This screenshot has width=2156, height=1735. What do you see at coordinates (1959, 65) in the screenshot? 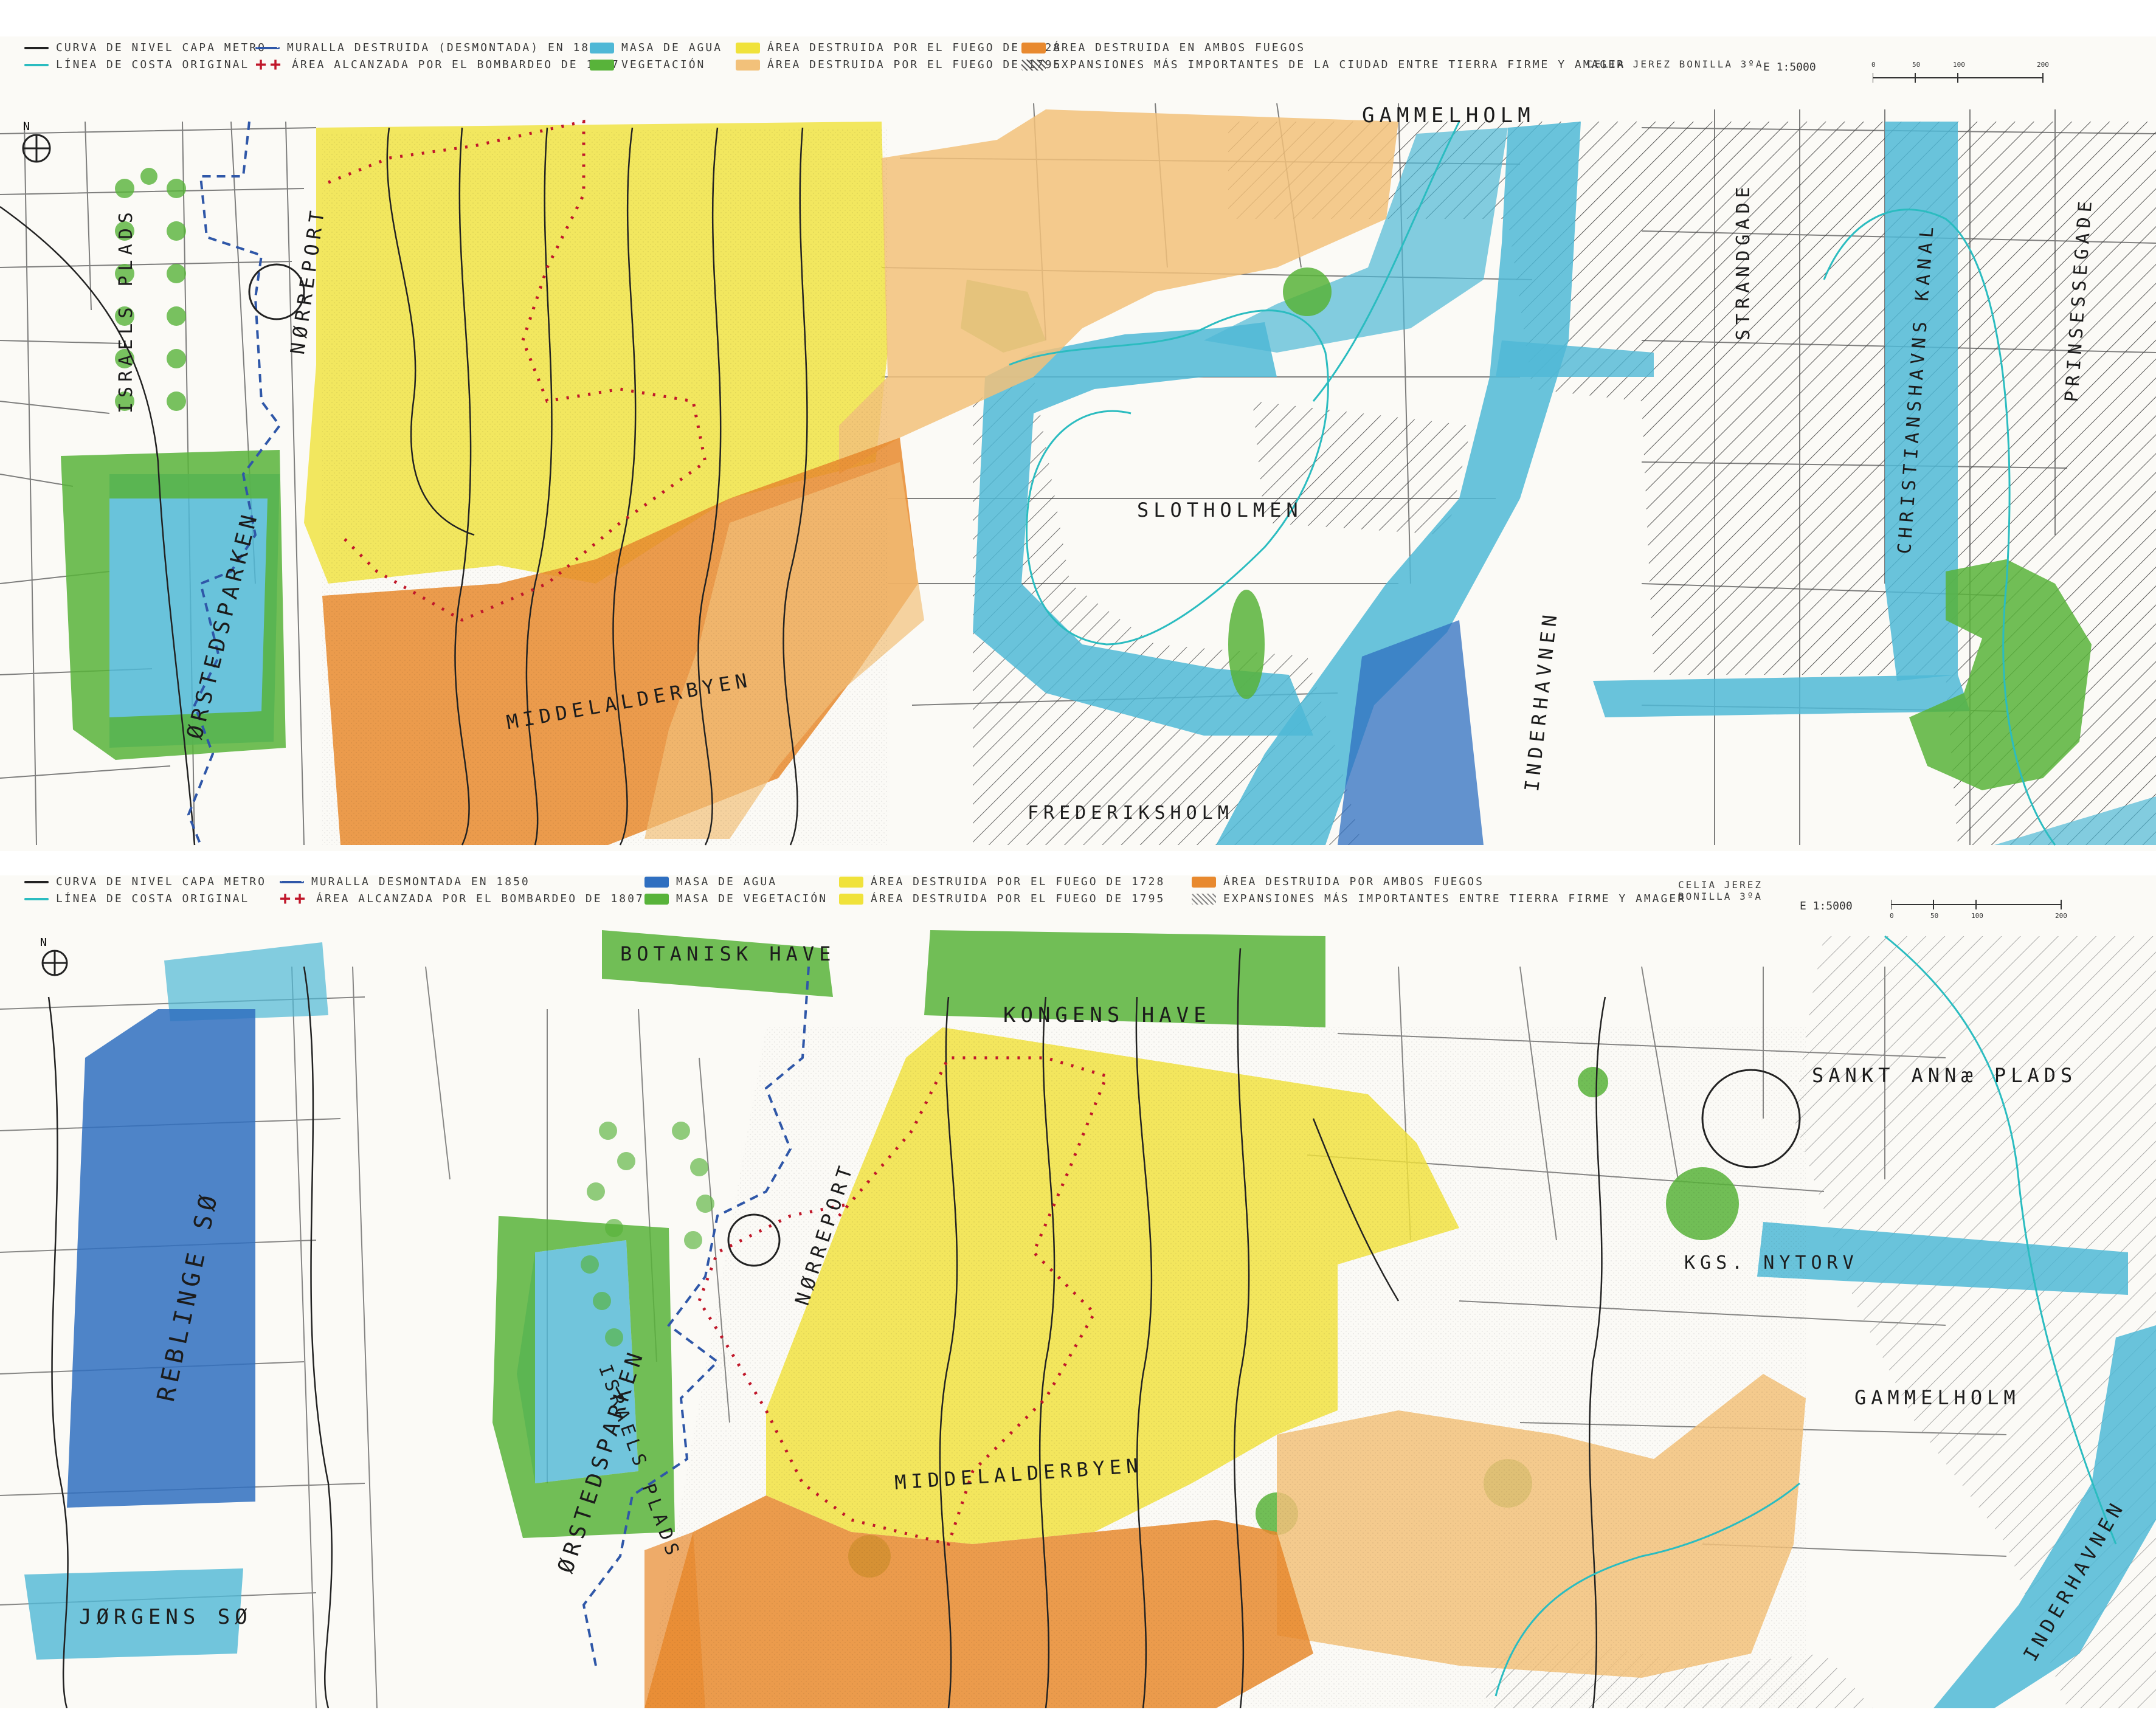
I see `scale-tick-100: 100` at bounding box center [1959, 65].